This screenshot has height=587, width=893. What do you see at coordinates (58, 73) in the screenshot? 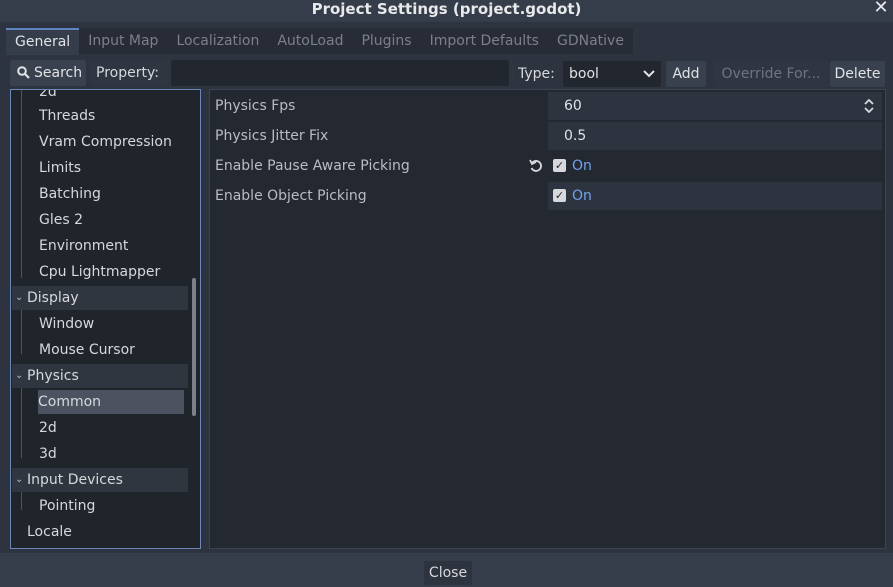
I see `search-button-label: Search` at bounding box center [58, 73].